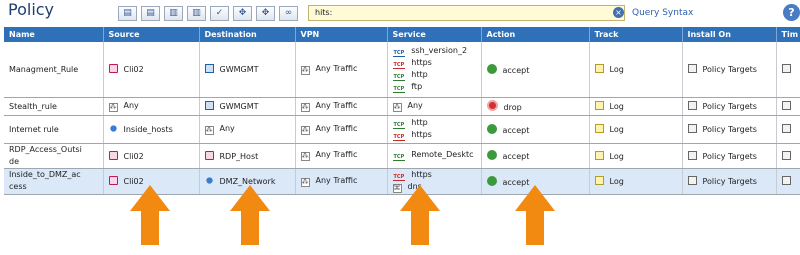 This screenshot has height=255, width=800. Describe the element at coordinates (265, 13) in the screenshot. I see `toolbar-button-7: ✥` at that location.